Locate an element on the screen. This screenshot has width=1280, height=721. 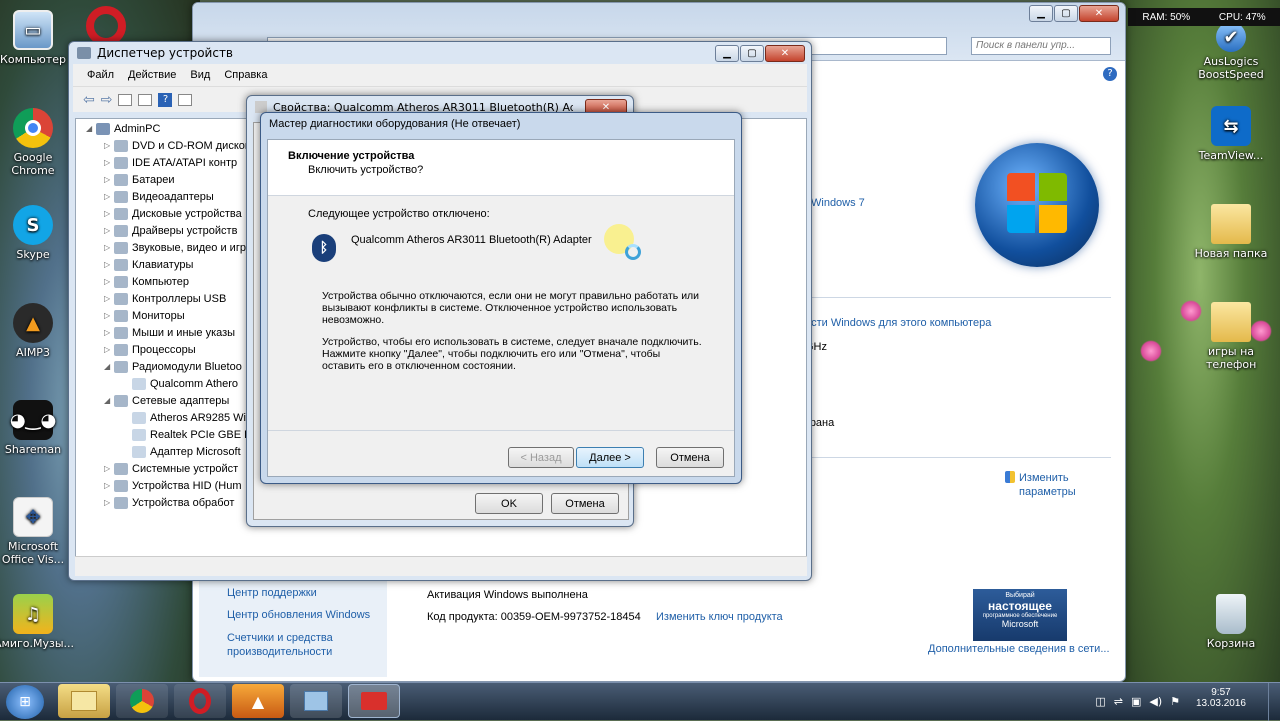
taskbar-control-panel is located at coordinates (316, 701).